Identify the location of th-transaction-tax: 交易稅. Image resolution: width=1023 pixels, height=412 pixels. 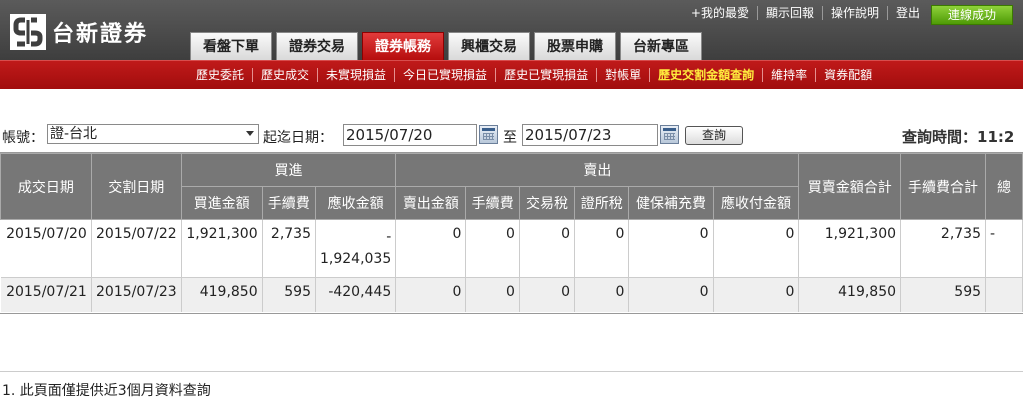
(547, 203).